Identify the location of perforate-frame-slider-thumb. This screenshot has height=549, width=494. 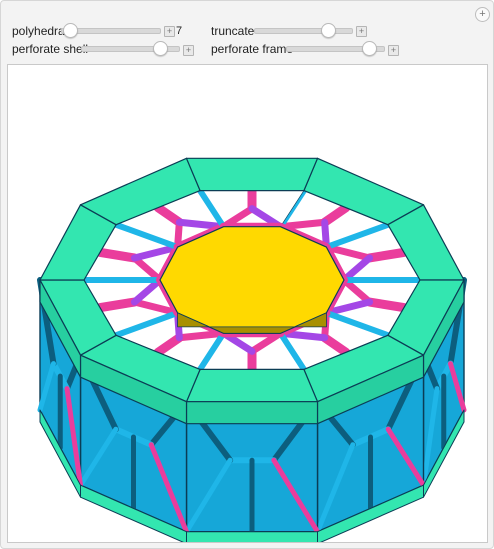
(369, 48).